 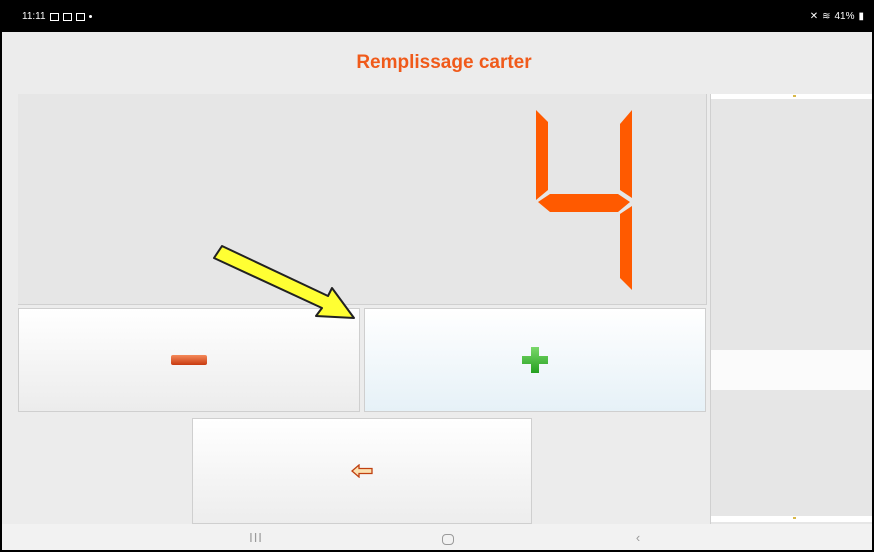 I want to click on increase-button, so click(x=535, y=360).